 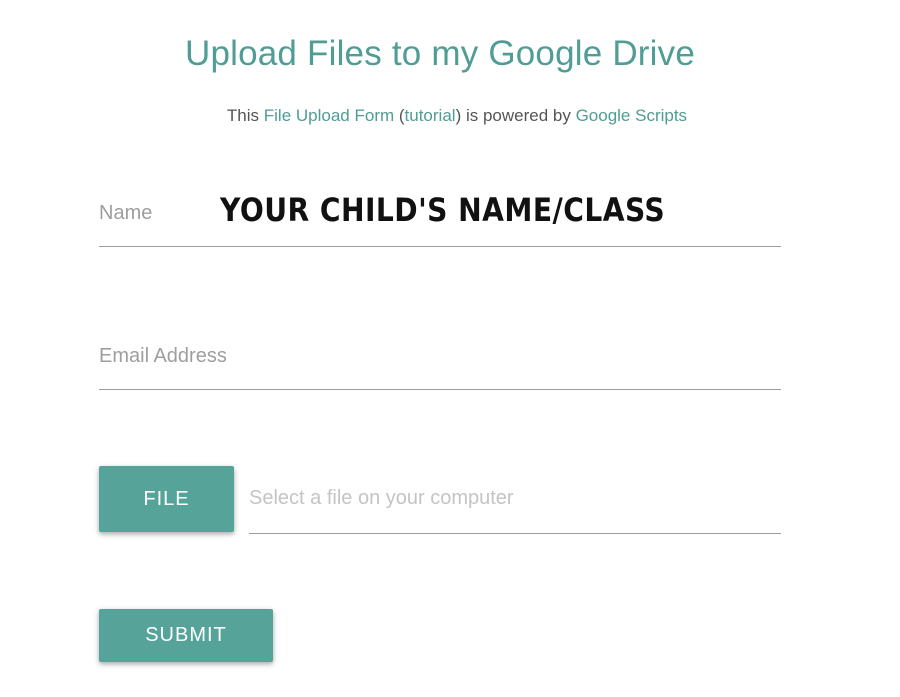 I want to click on name-label: Name, so click(x=126, y=213).